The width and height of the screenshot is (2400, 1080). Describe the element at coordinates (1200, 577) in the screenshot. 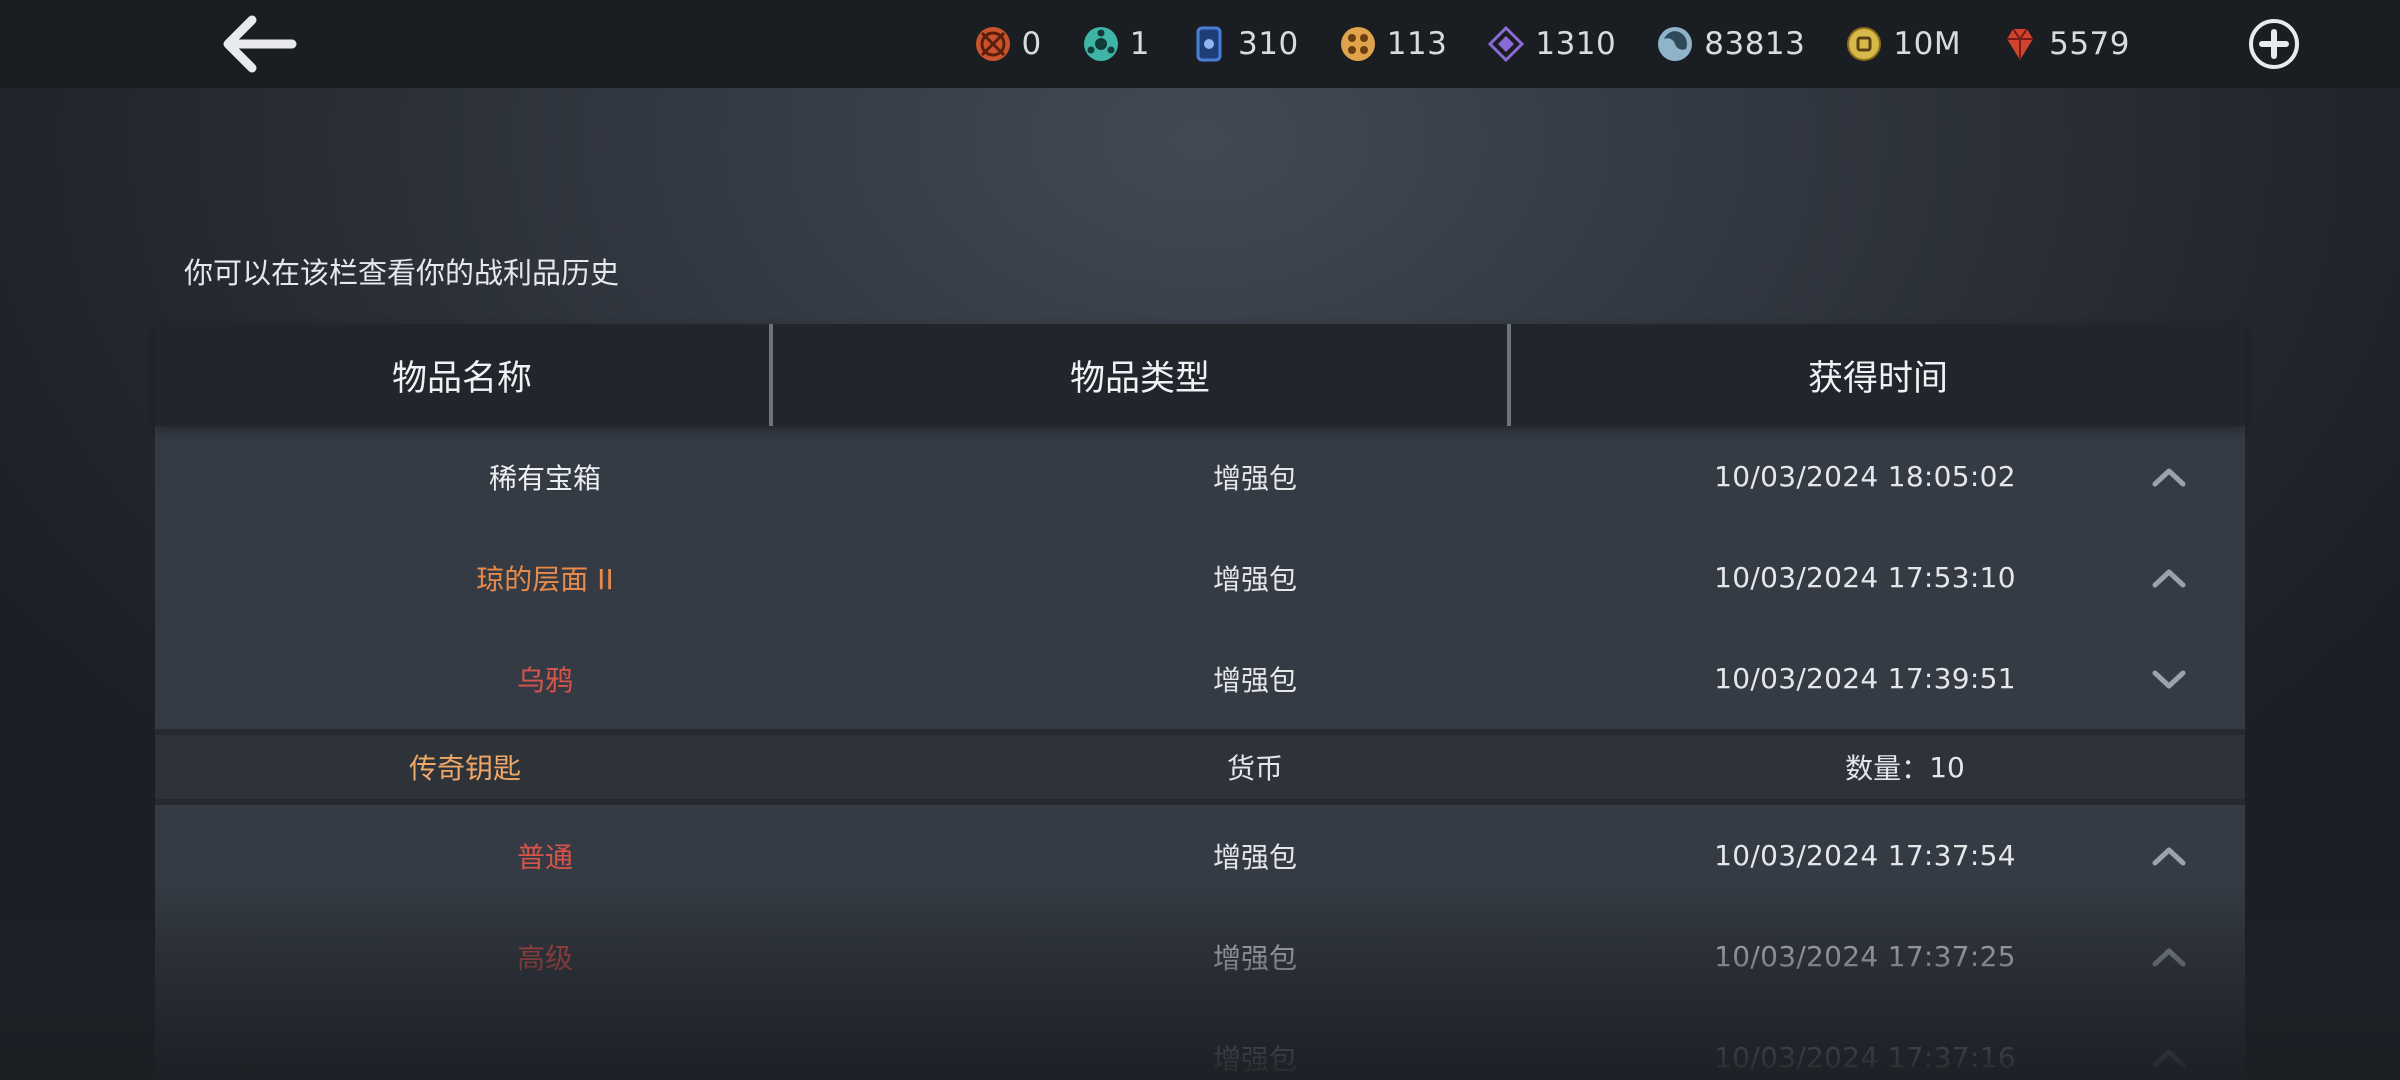

I see `table-row: 琼的层面 II 增强包 10/03/2024 17:53:10` at that location.